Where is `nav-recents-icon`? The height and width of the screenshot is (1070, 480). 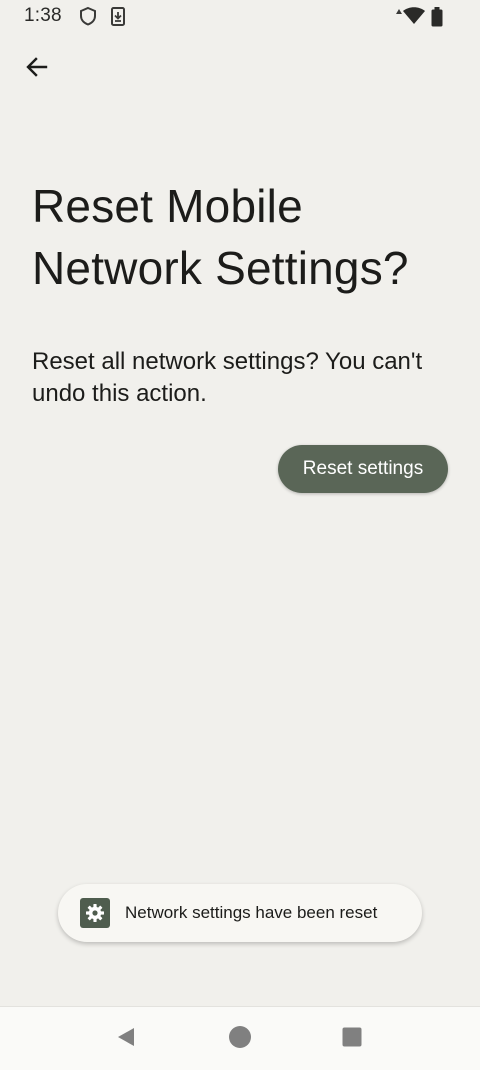 nav-recents-icon is located at coordinates (352, 1039).